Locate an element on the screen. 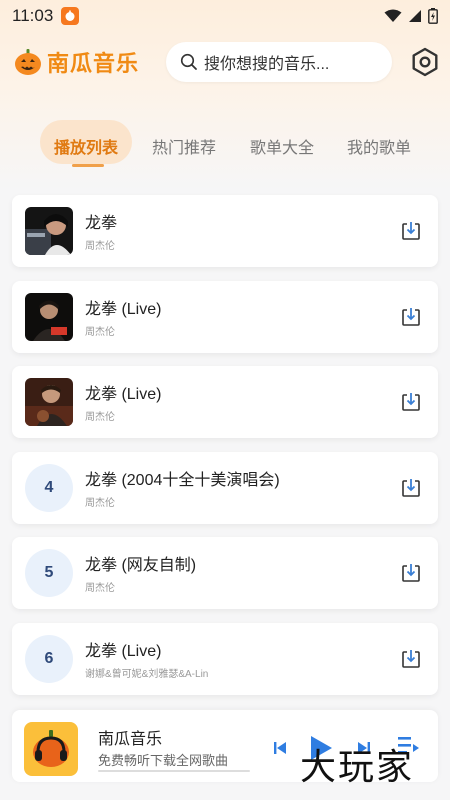  song-row: 6 龙拳 (Live) 谢娜&曾可妮&刘雅瑟&A-Lin is located at coordinates (225, 658).